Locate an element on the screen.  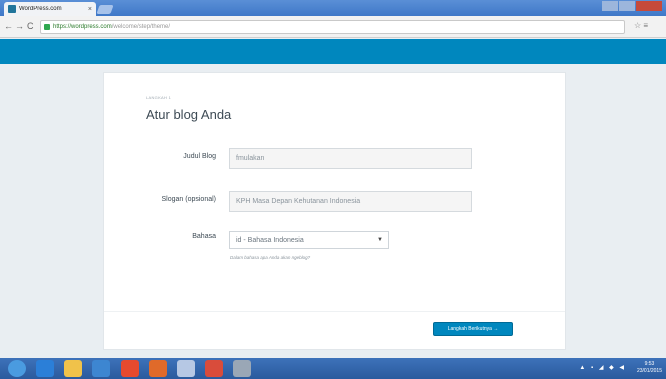
taskbar-clock: 9:53 23/01/2015 is located at coordinates (649, 368).